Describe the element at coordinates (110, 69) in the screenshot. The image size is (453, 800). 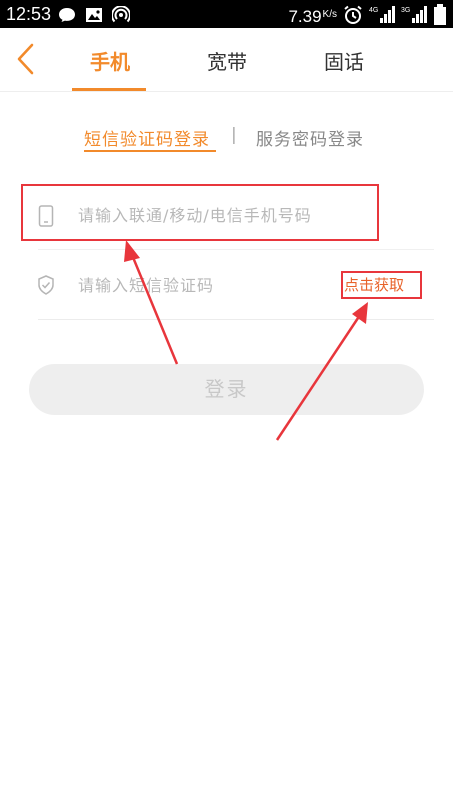
I see `tab-mobile: 手机` at that location.